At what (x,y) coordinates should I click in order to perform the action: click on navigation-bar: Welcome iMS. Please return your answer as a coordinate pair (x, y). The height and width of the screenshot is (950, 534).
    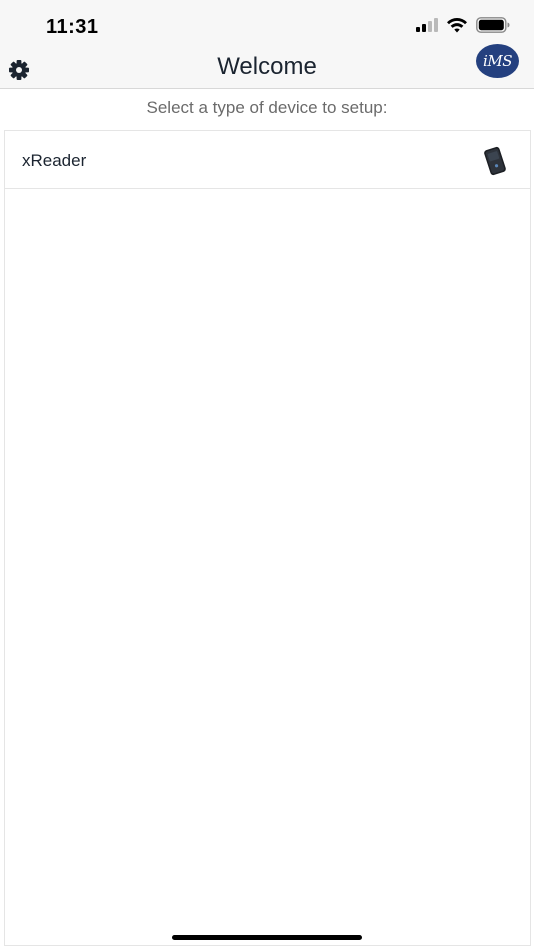
    Looking at the image, I should click on (267, 66).